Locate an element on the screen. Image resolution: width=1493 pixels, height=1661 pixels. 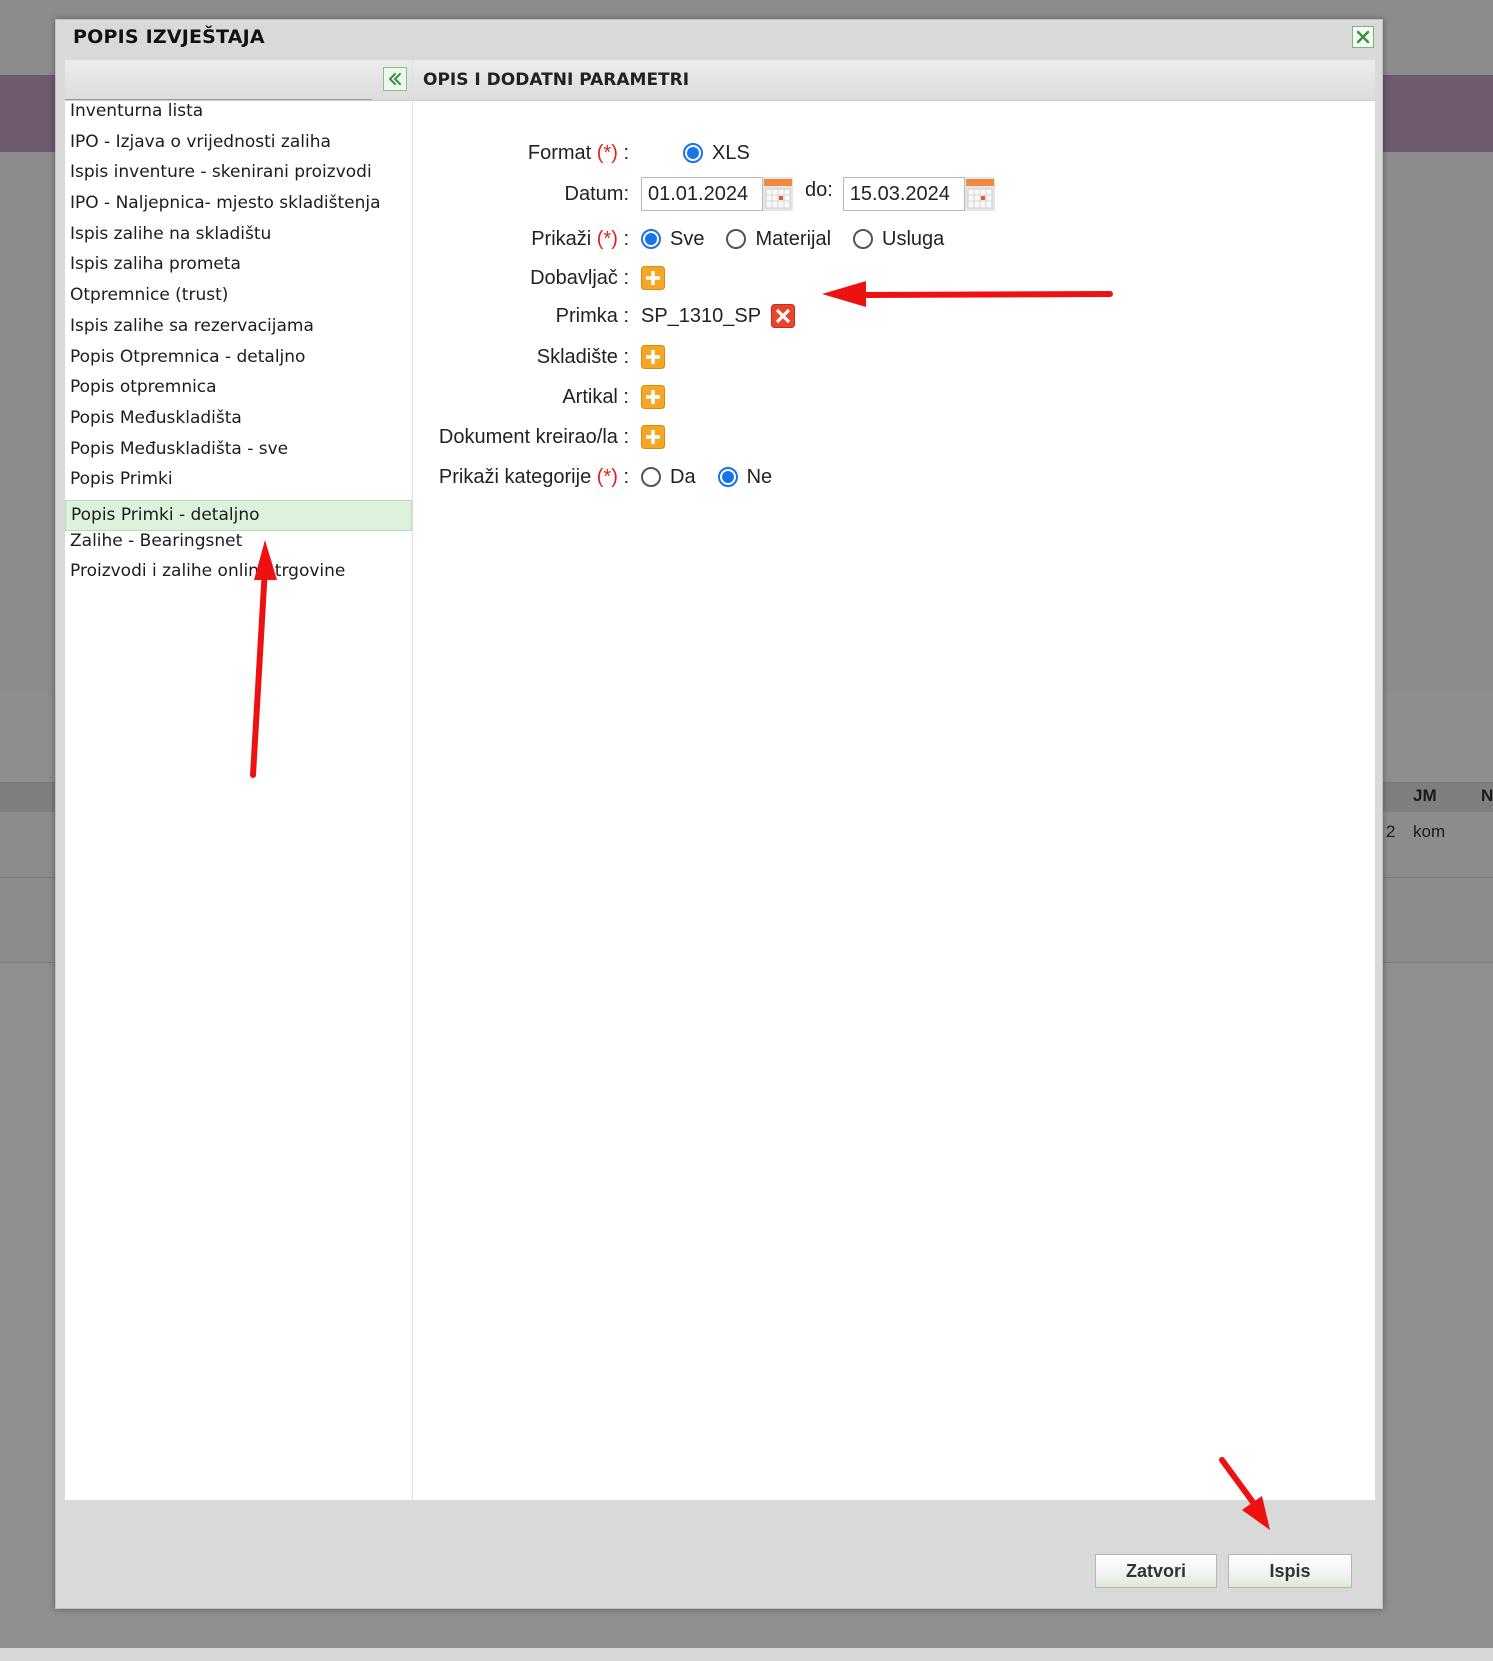
receipt-value: SP_1310_SP is located at coordinates (701, 315).